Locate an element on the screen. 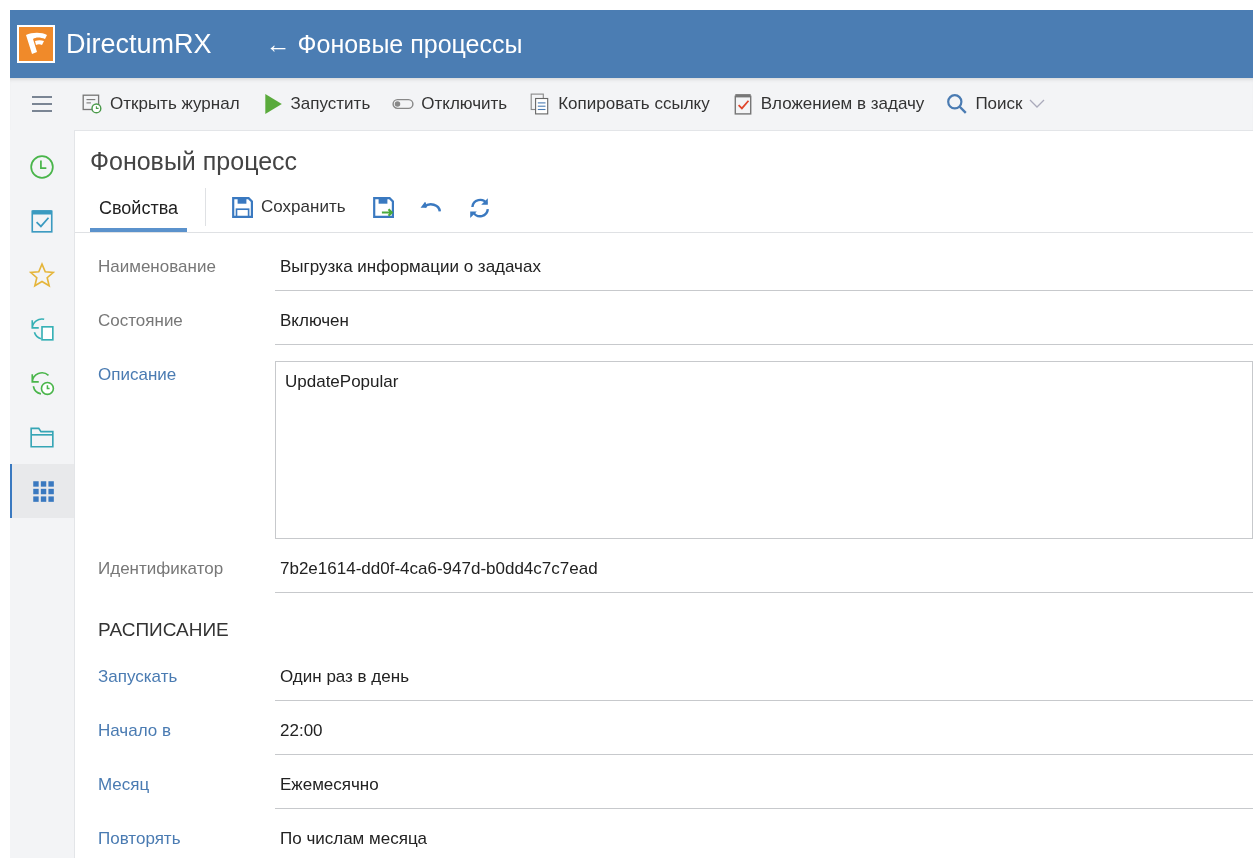 This screenshot has height=858, width=1253. search-icon is located at coordinates (957, 104).